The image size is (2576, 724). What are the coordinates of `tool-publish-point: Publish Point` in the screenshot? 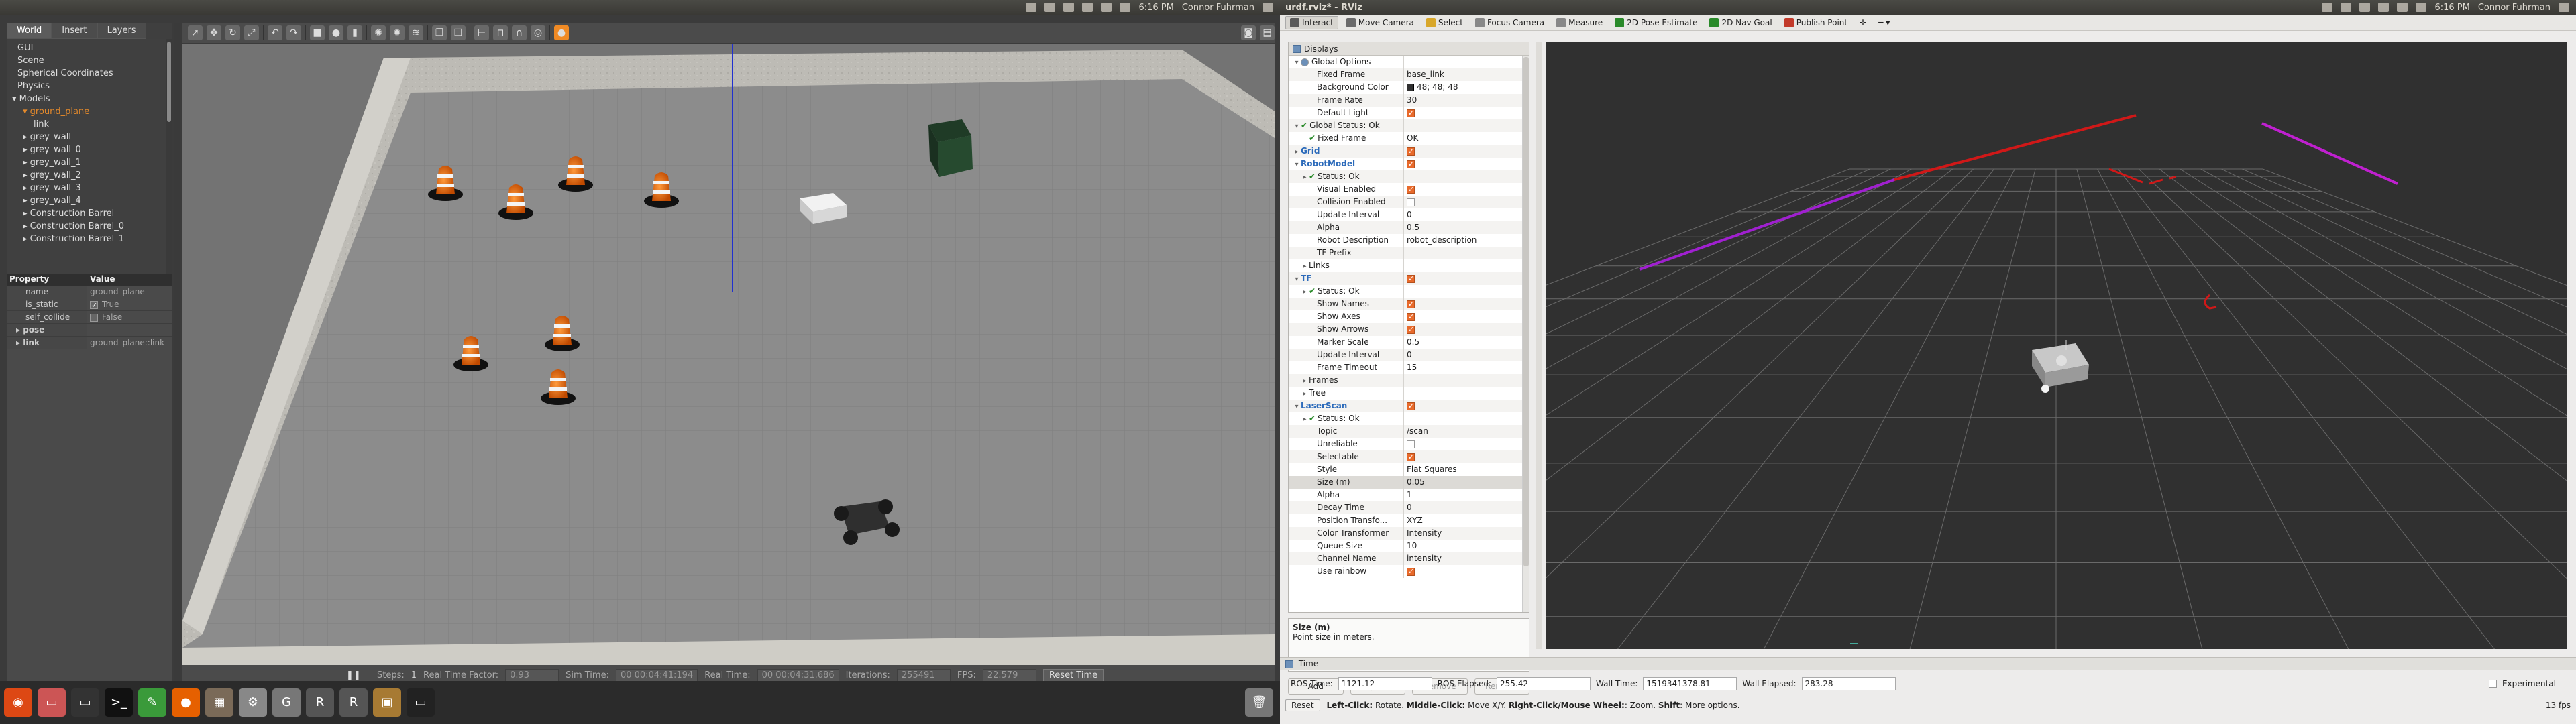 It's located at (1815, 23).